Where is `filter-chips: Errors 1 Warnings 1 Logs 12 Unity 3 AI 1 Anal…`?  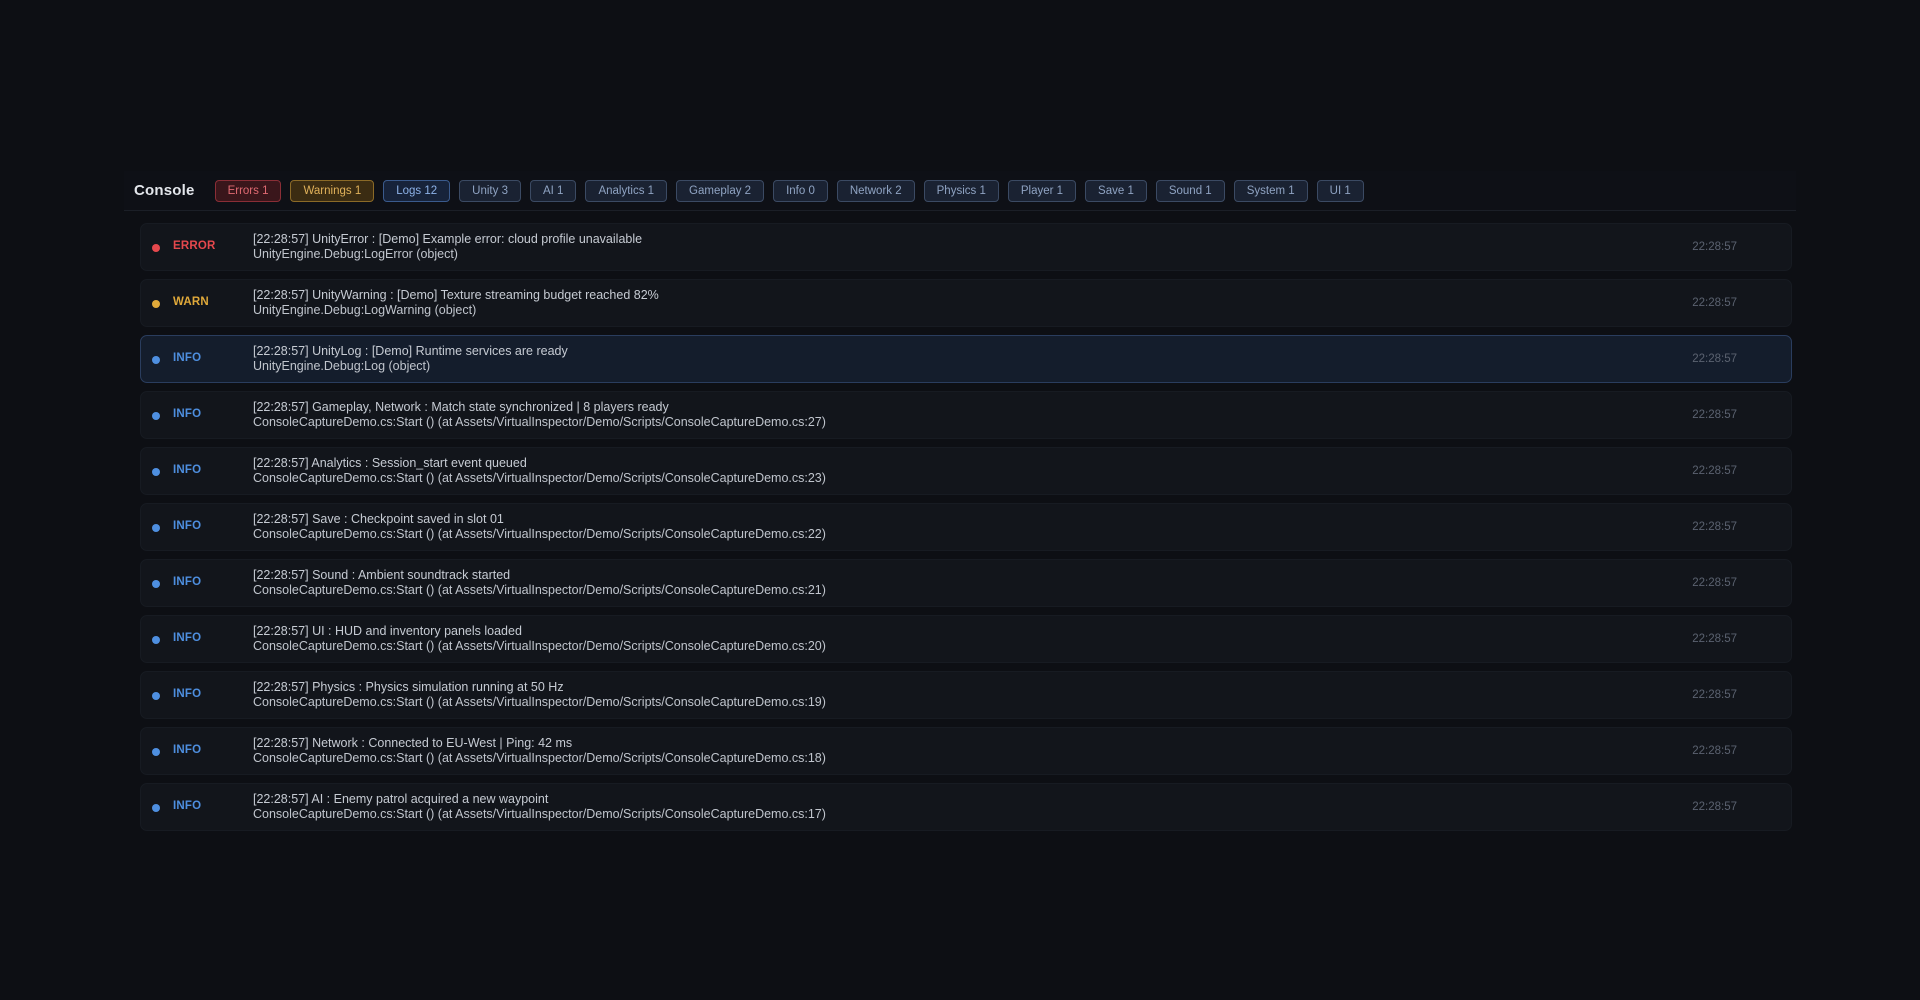
filter-chips: Errors 1 Warnings 1 Logs 12 Unity 3 AI 1 Anal… is located at coordinates (793, 190).